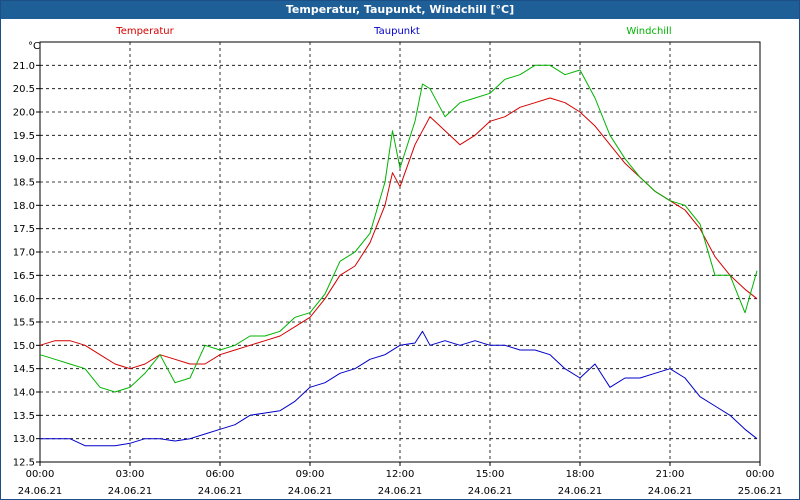  I want to click on y-tick-label: 14.0, so click(24, 393).